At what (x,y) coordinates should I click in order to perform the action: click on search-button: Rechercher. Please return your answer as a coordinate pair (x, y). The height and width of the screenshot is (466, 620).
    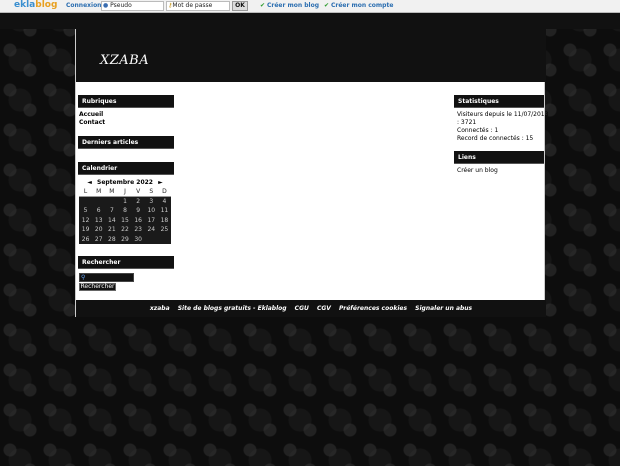
    Looking at the image, I should click on (97, 287).